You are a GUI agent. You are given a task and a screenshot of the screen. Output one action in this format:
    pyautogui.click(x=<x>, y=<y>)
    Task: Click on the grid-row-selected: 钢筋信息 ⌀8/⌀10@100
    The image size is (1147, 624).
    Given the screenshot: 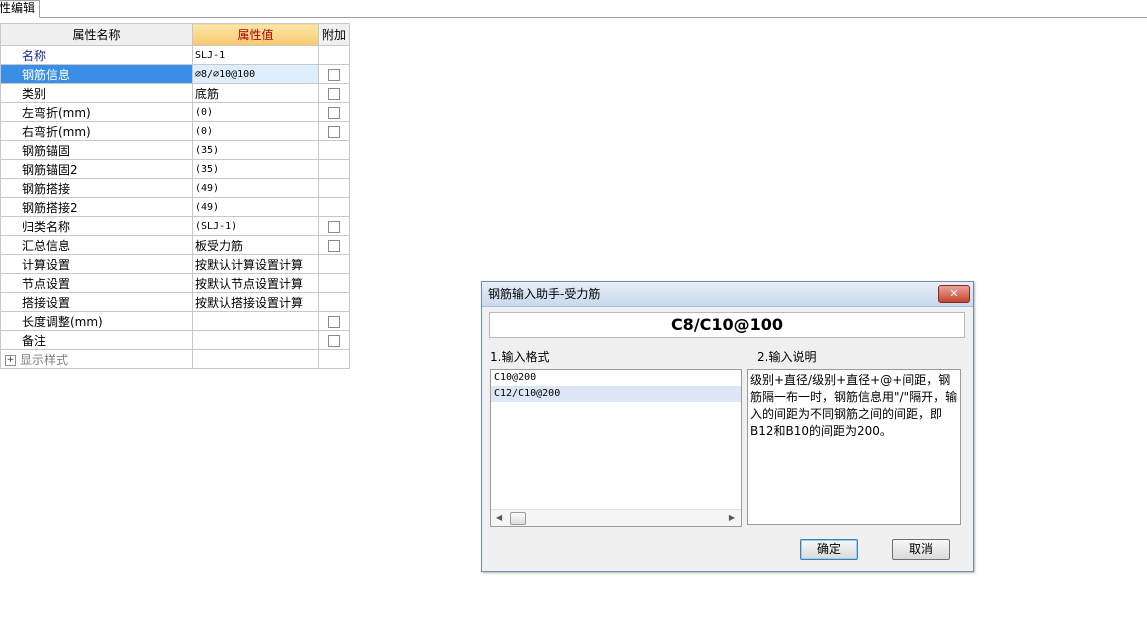 What is the action you would take?
    pyautogui.click(x=175, y=74)
    